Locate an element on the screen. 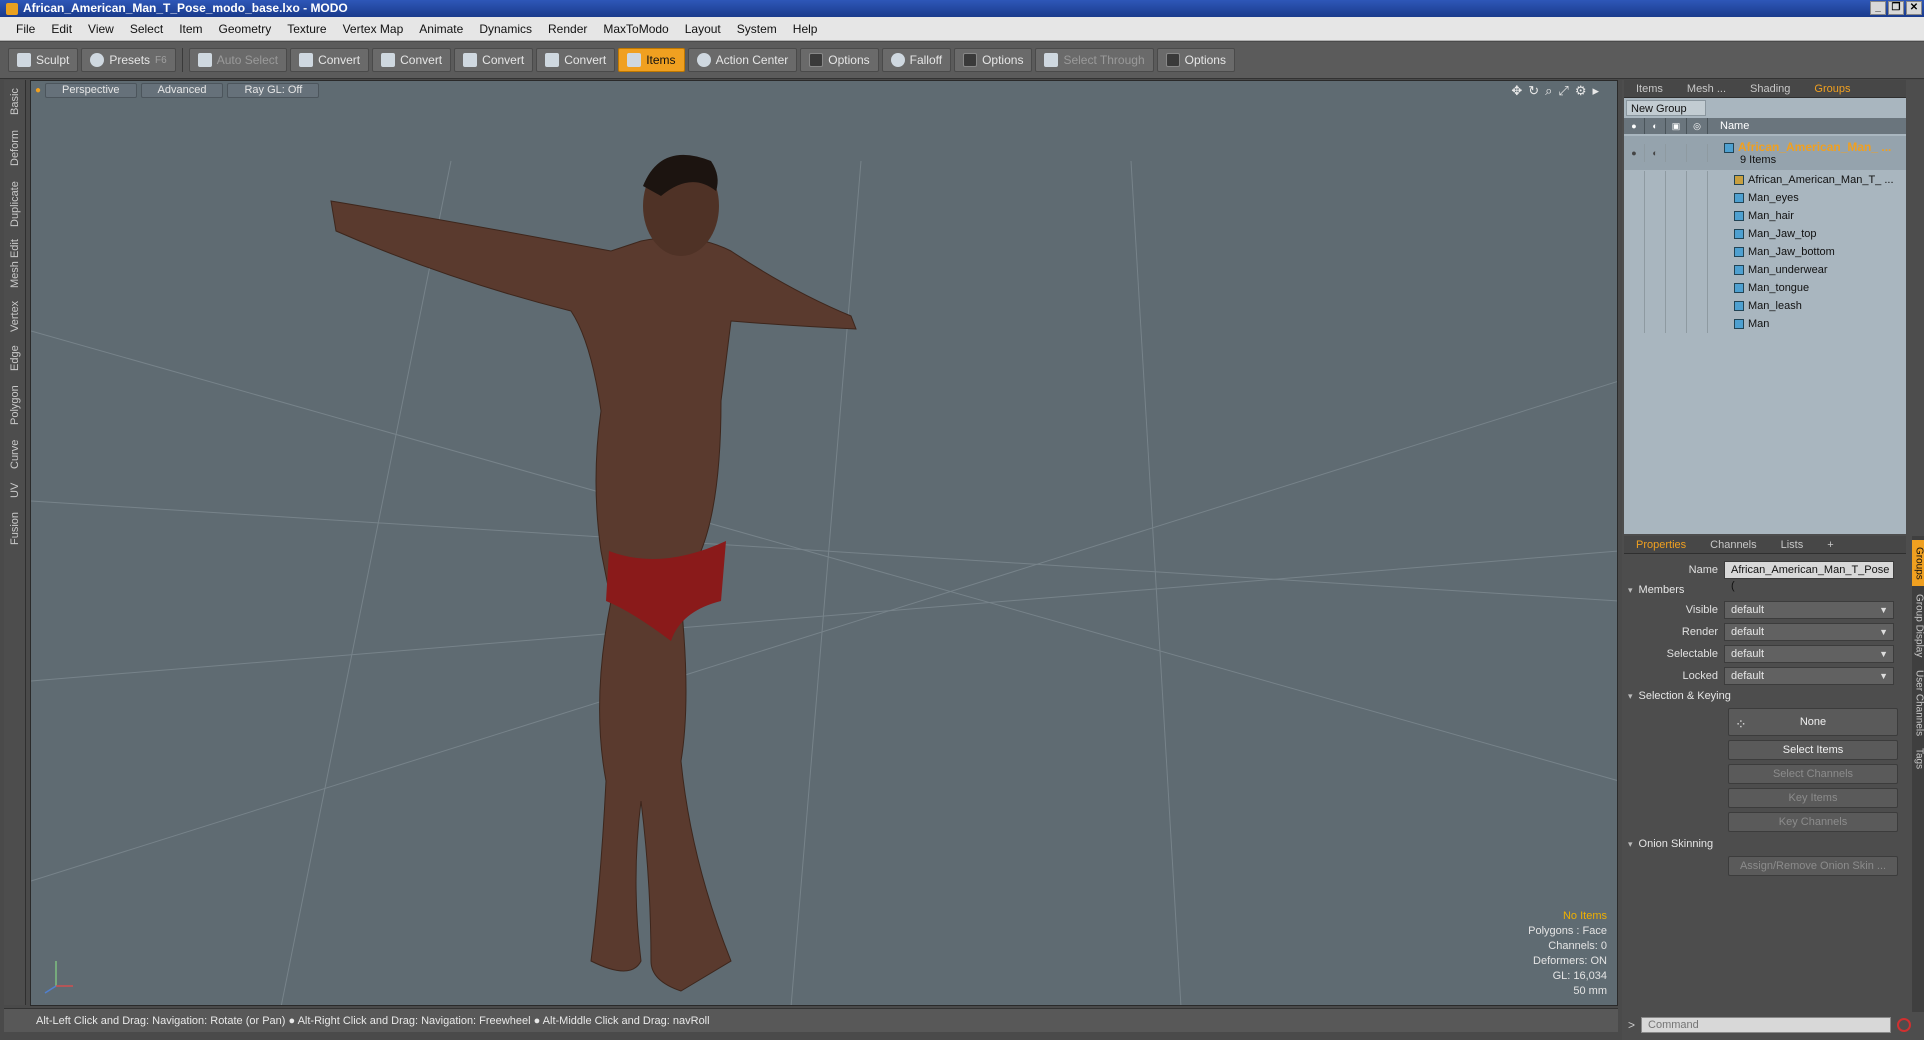 The image size is (1924, 1040). menu-edit: Edit is located at coordinates (61, 29).